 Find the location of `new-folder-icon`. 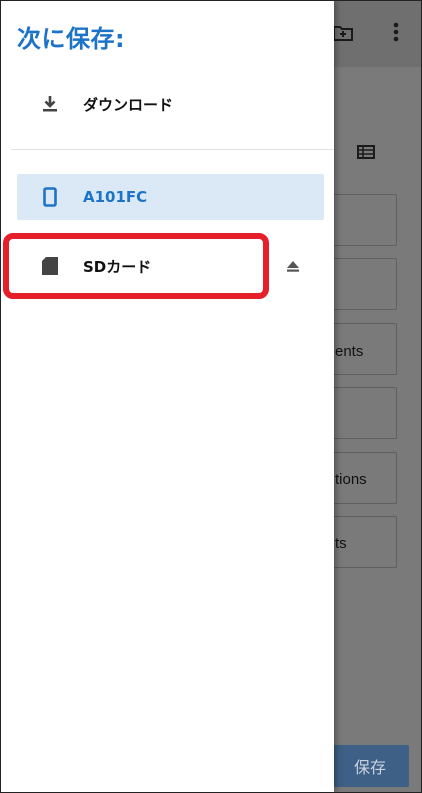

new-folder-icon is located at coordinates (343, 35).